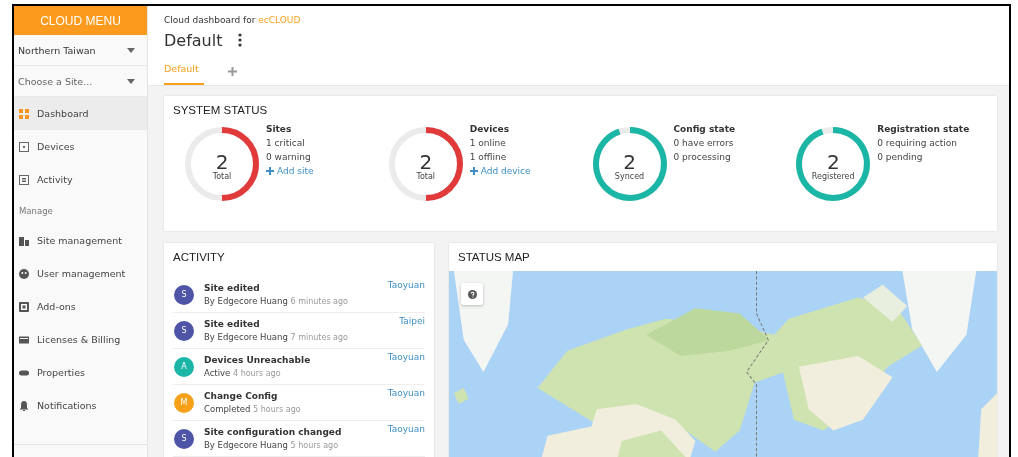 The image size is (1018, 457). What do you see at coordinates (702, 157) in the screenshot?
I see `stat-text: 0 processing` at bounding box center [702, 157].